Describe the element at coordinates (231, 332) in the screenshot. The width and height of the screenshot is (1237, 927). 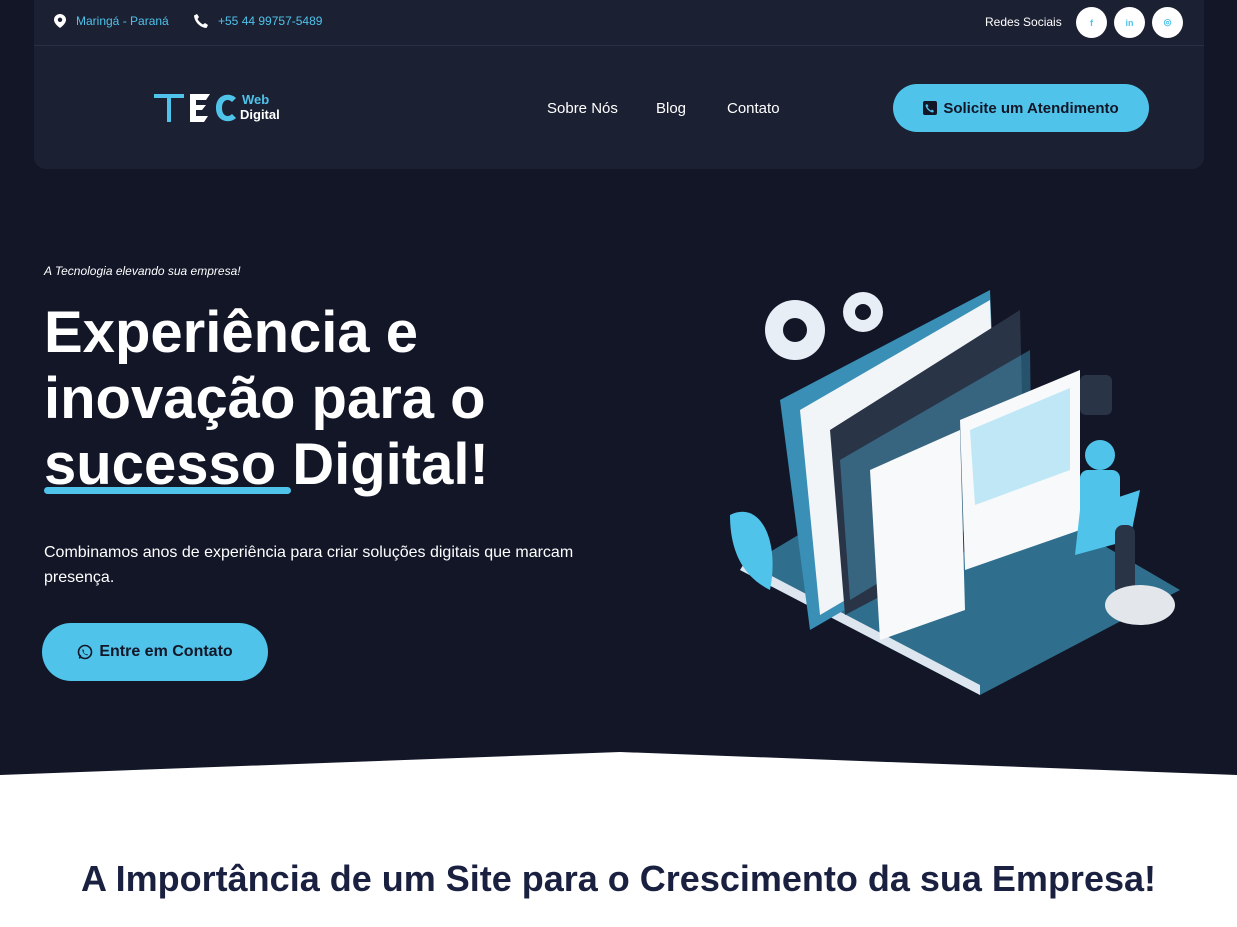
I see `headline-line-1: Experiência e` at that location.